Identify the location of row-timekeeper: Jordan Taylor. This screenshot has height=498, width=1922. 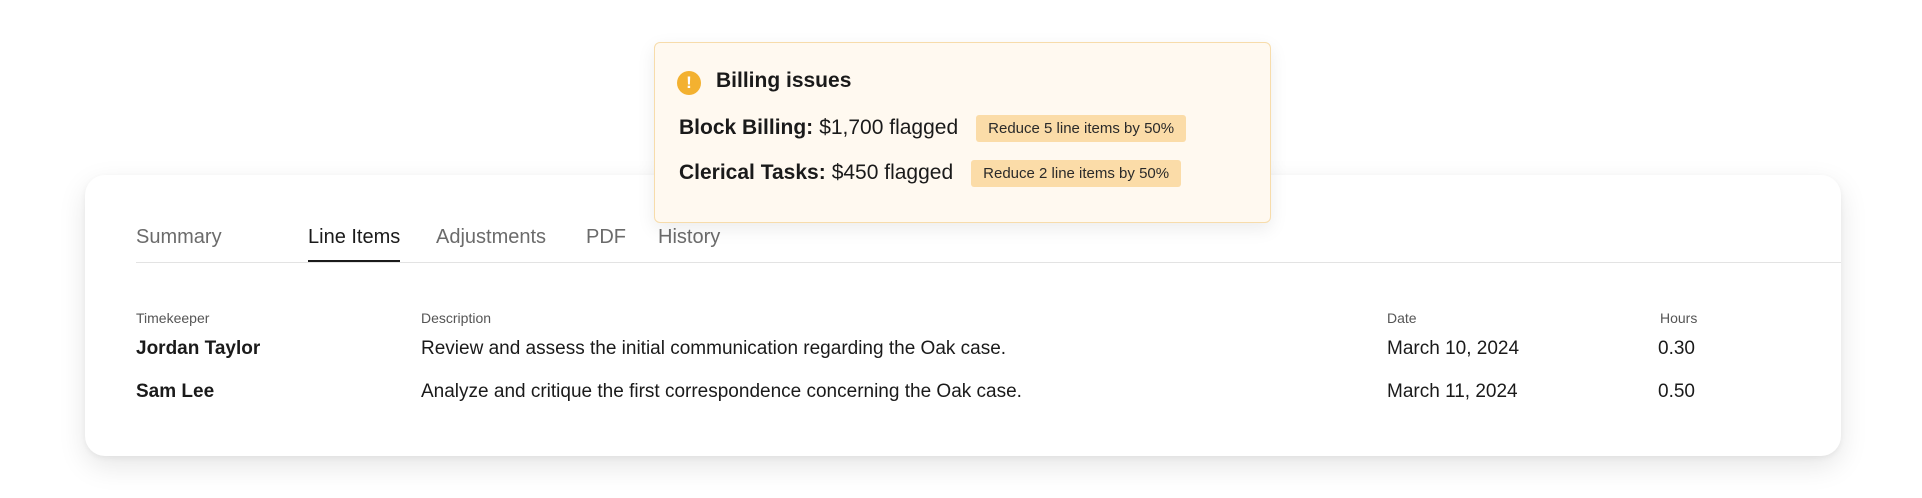
(198, 348).